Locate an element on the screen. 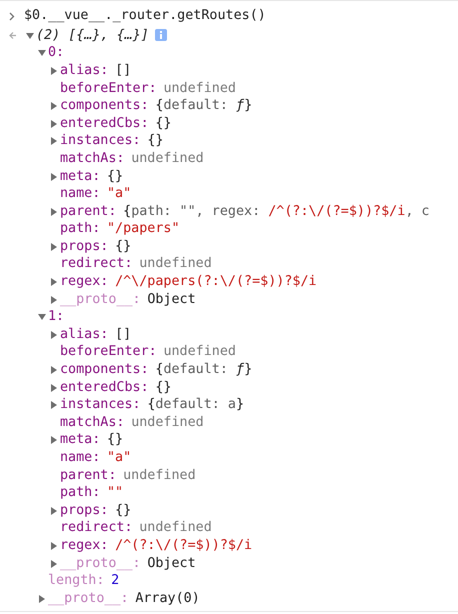  command-text: $0.__vue__._router.getRoutes() is located at coordinates (145, 15).